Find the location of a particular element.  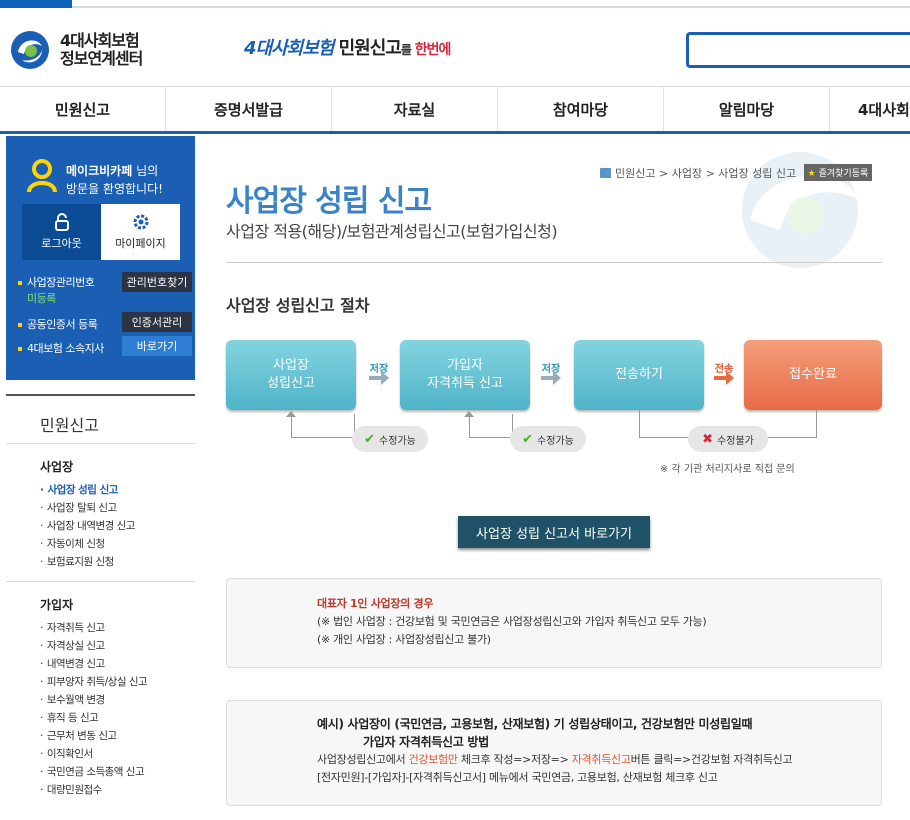

mypage-button: 마이페이지 is located at coordinates (140, 232).